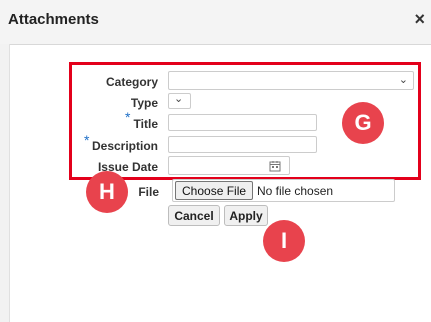 This screenshot has height=322, width=431. I want to click on annotation-badge-g: G, so click(363, 123).